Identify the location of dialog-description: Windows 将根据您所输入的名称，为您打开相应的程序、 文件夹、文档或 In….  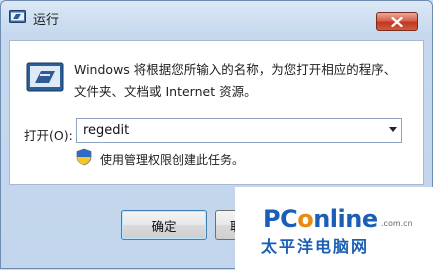
(244, 81).